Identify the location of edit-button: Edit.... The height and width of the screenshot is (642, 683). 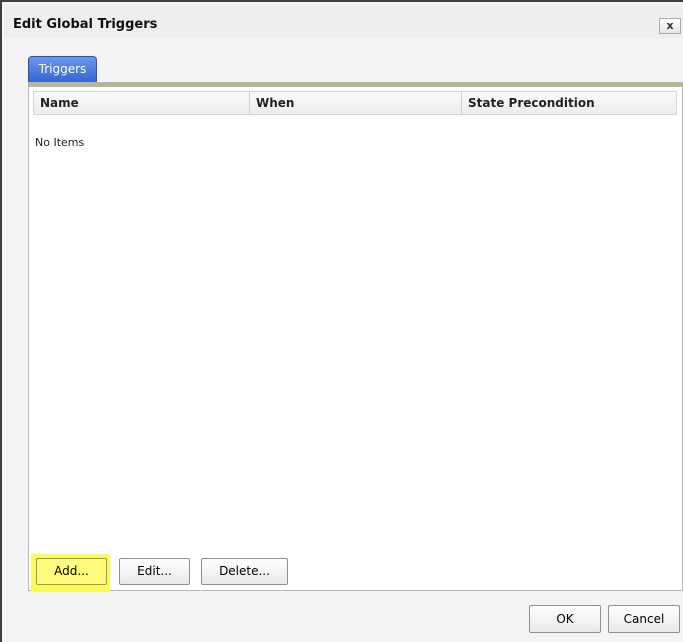
(154, 571).